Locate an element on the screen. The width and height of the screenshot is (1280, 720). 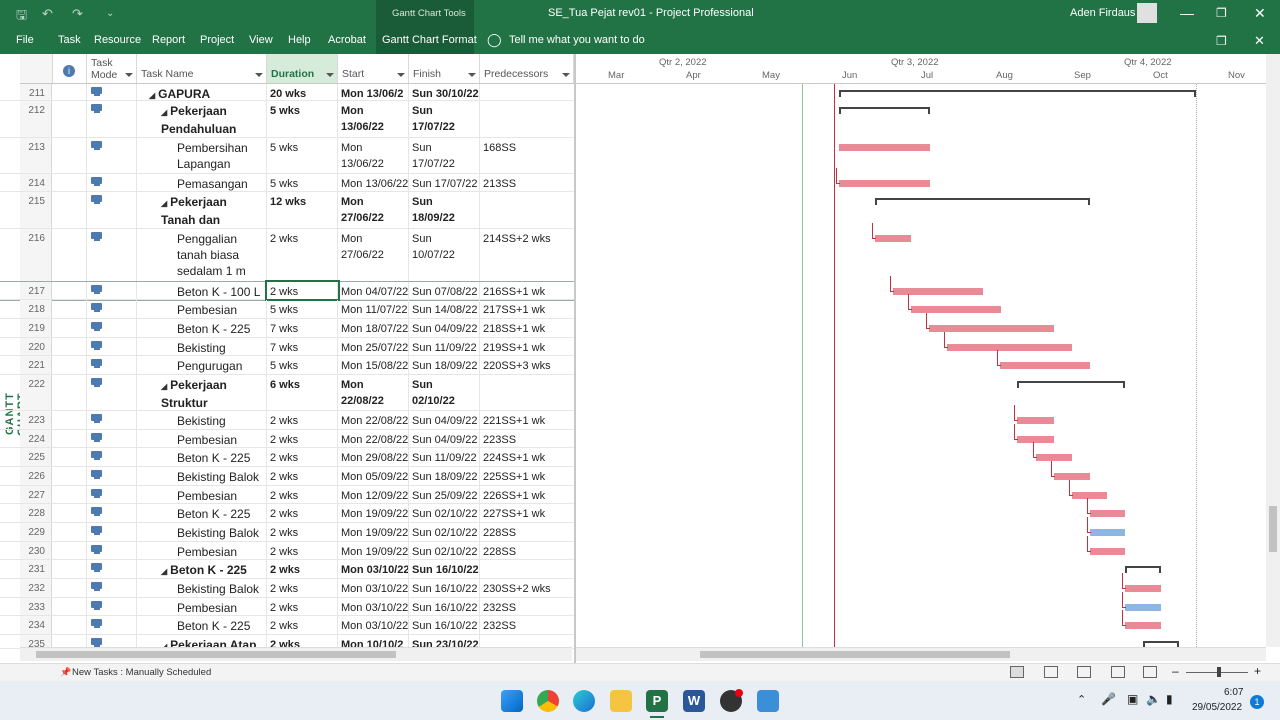
zoom-slider-thumb is located at coordinates (1219, 672).